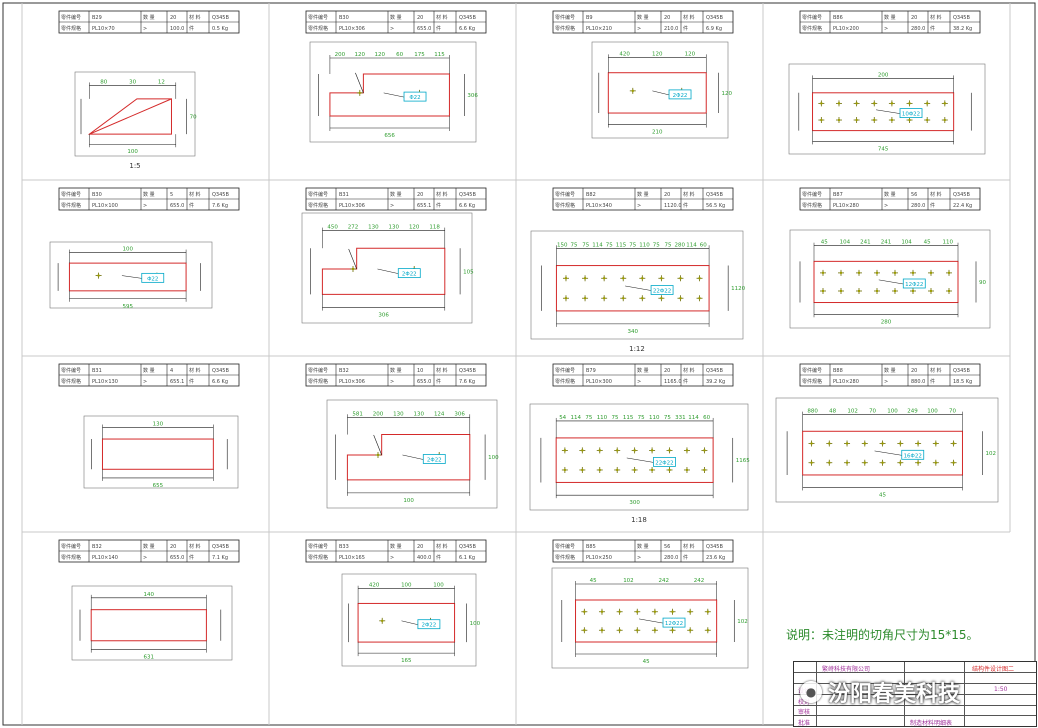 This screenshot has width=1038, height=728. What do you see at coordinates (467, 371) in the screenshot?
I see `header-material: Q345B` at bounding box center [467, 371].